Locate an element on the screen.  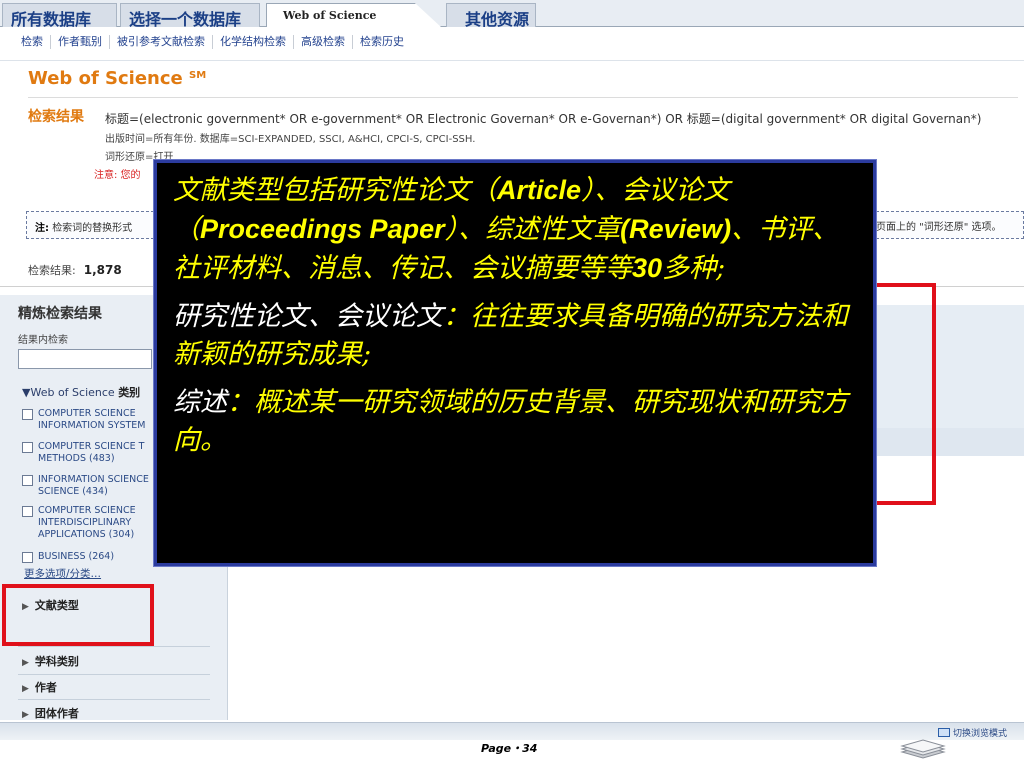
category-item: INFORMATION SCIENCE SCIENCE (434) is located at coordinates (86, 486).